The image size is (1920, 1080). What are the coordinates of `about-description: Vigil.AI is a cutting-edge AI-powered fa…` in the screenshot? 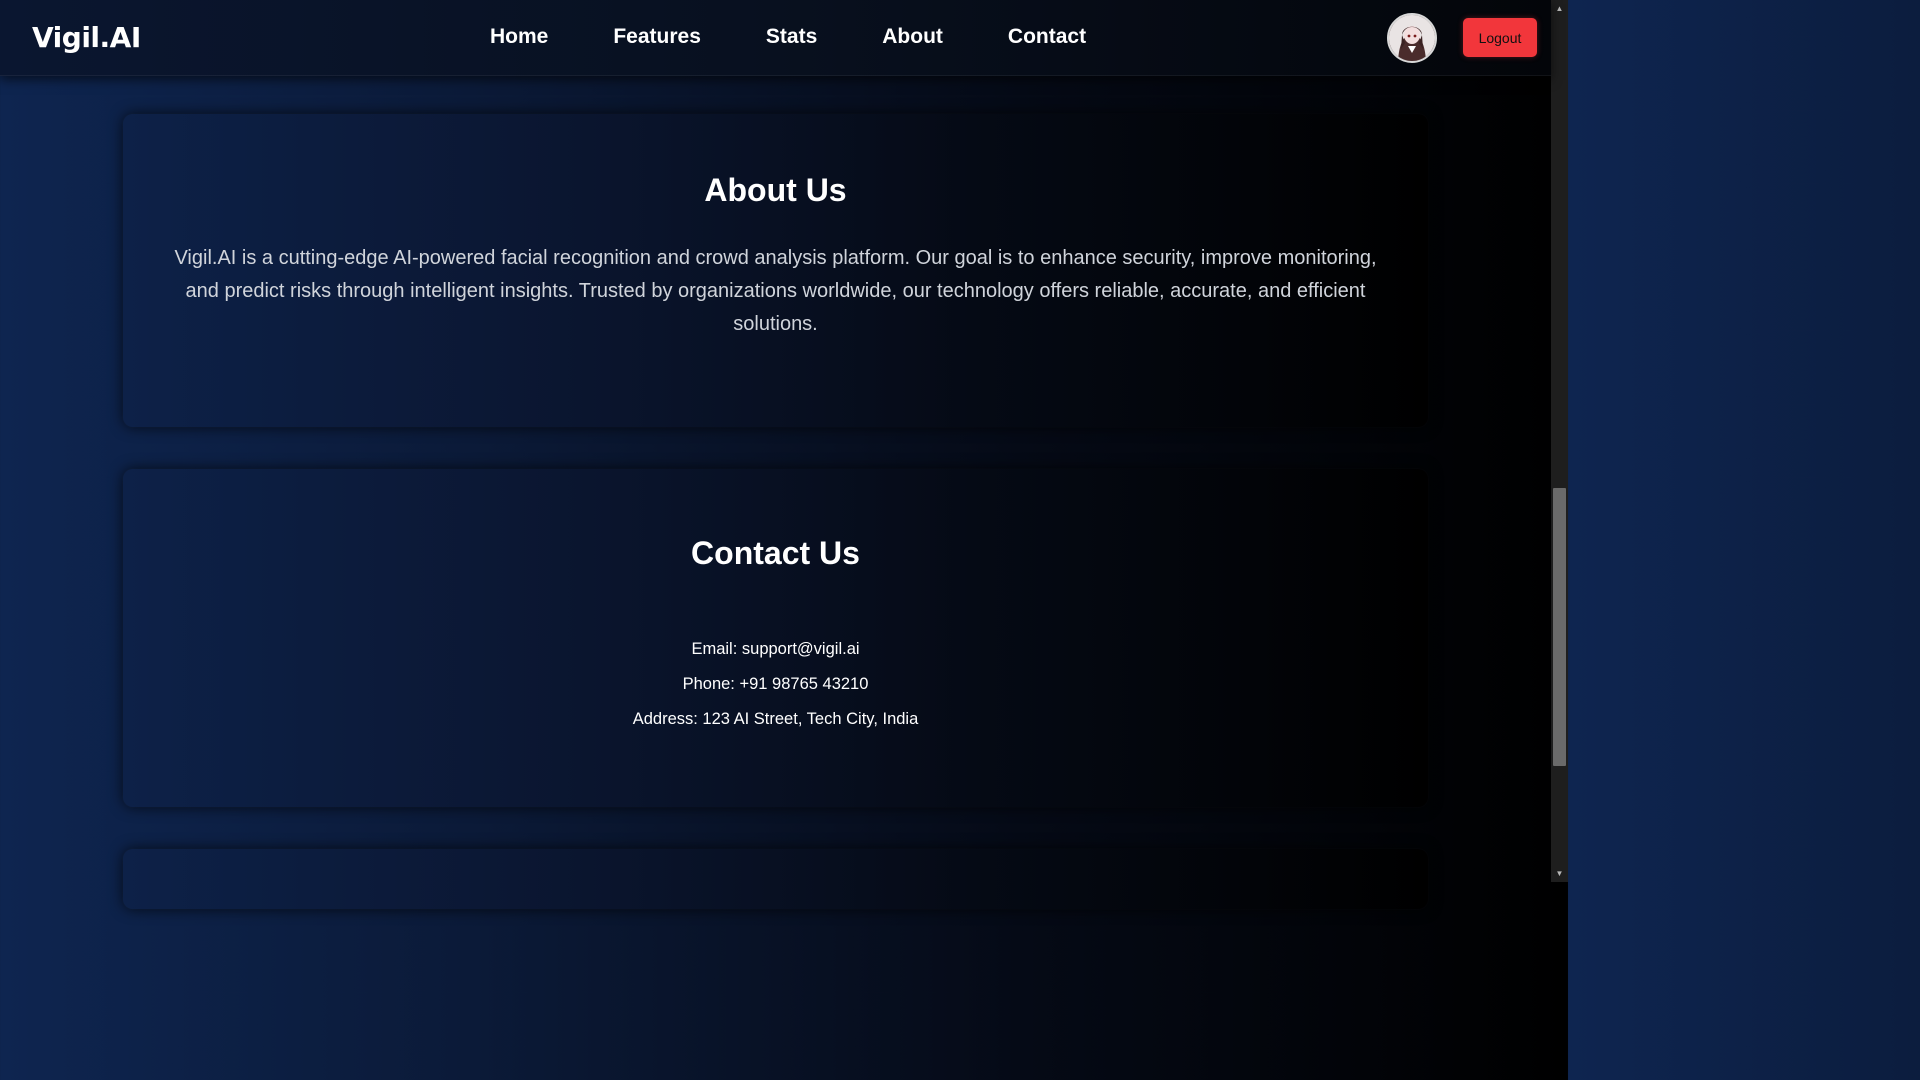 It's located at (775, 291).